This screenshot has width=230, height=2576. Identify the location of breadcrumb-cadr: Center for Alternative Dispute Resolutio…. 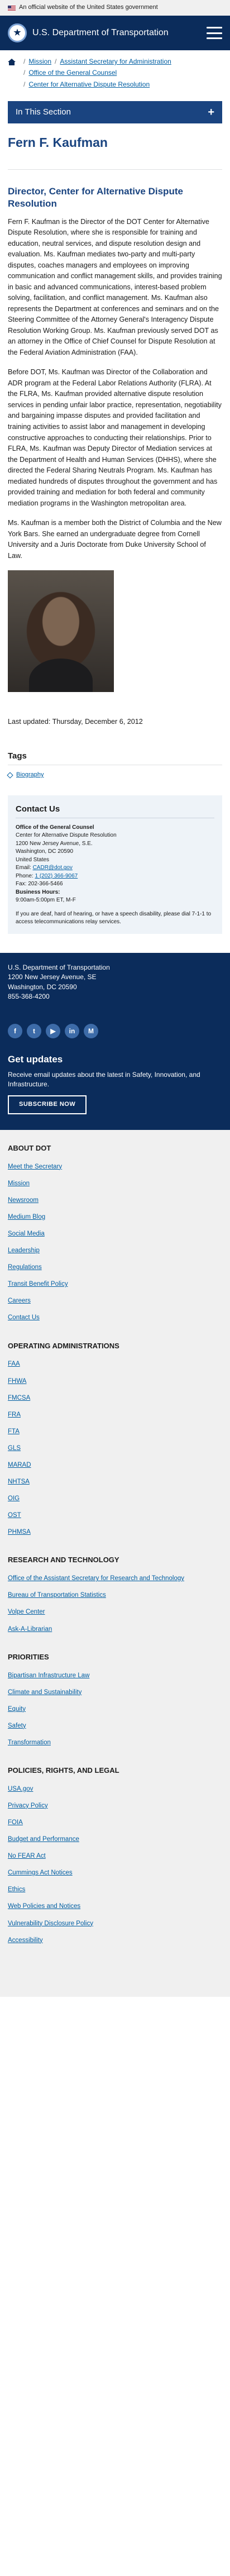
(89, 85).